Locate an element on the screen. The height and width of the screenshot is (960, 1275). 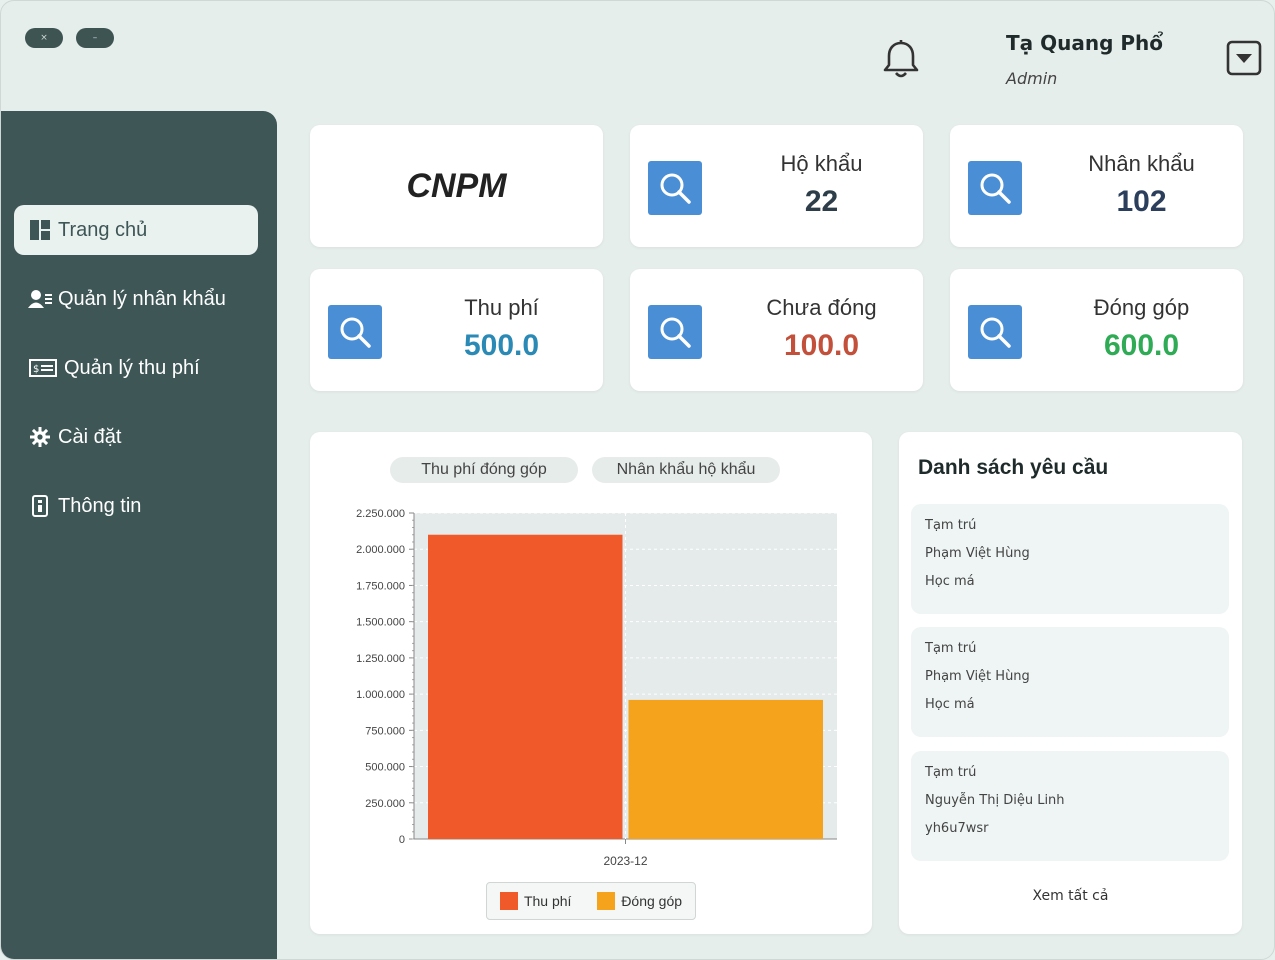
request-note: yh6u7wsr is located at coordinates (957, 828).